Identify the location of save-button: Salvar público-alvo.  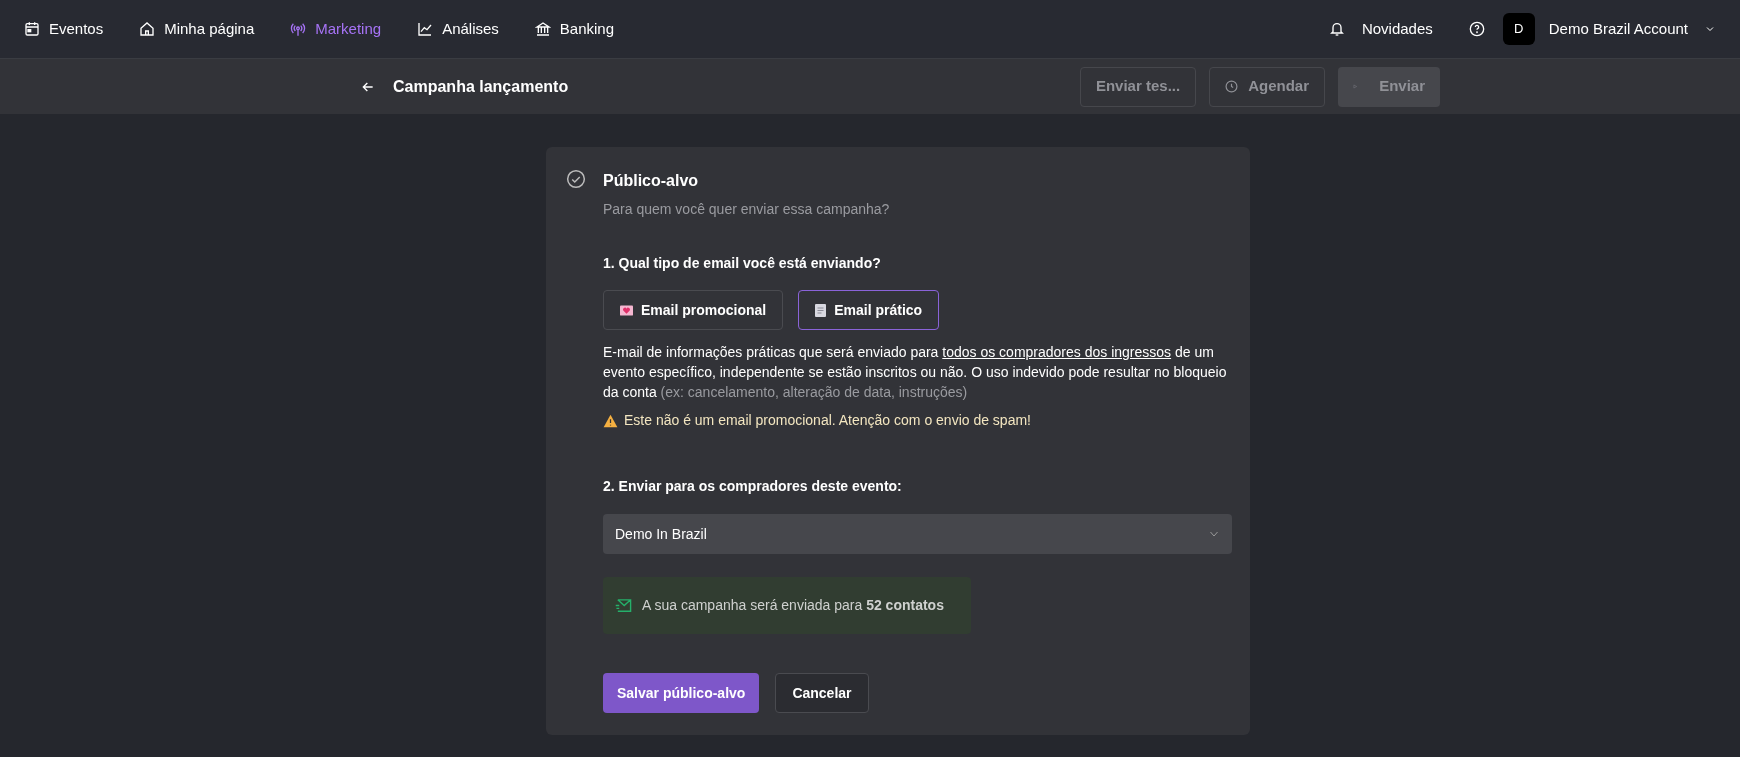
(681, 693).